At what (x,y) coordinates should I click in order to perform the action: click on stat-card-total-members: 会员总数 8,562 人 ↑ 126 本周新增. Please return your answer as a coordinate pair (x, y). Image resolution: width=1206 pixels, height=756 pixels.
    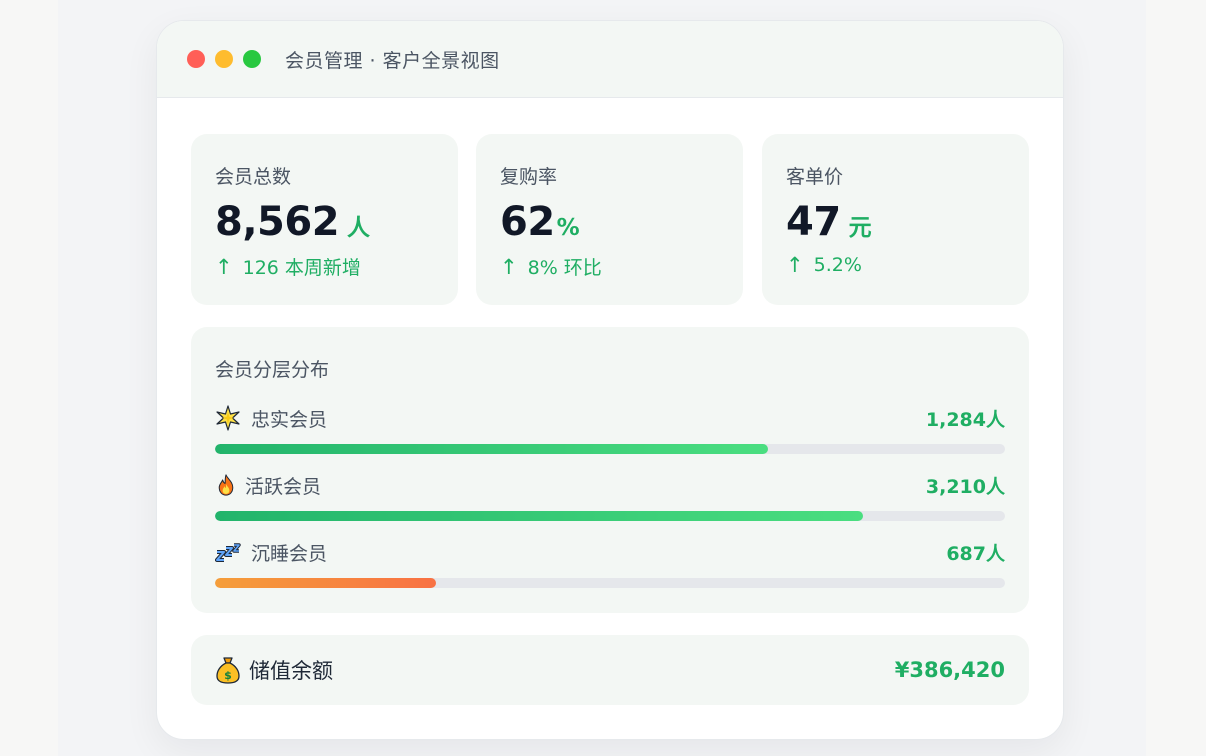
    Looking at the image, I should click on (324, 219).